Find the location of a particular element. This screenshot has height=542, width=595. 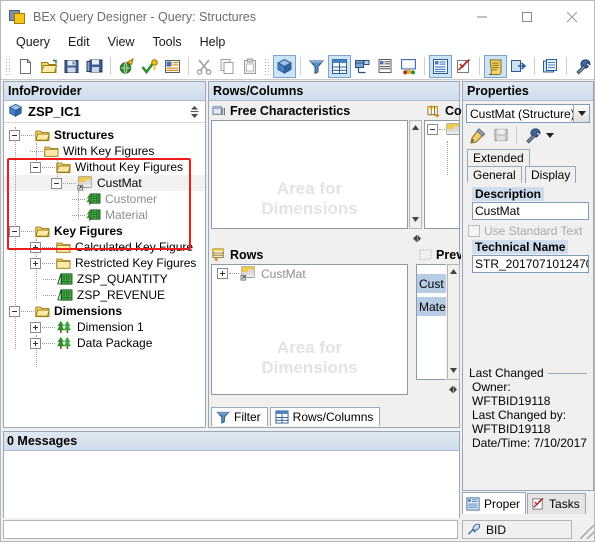

toolbar-grip is located at coordinates (7, 66).